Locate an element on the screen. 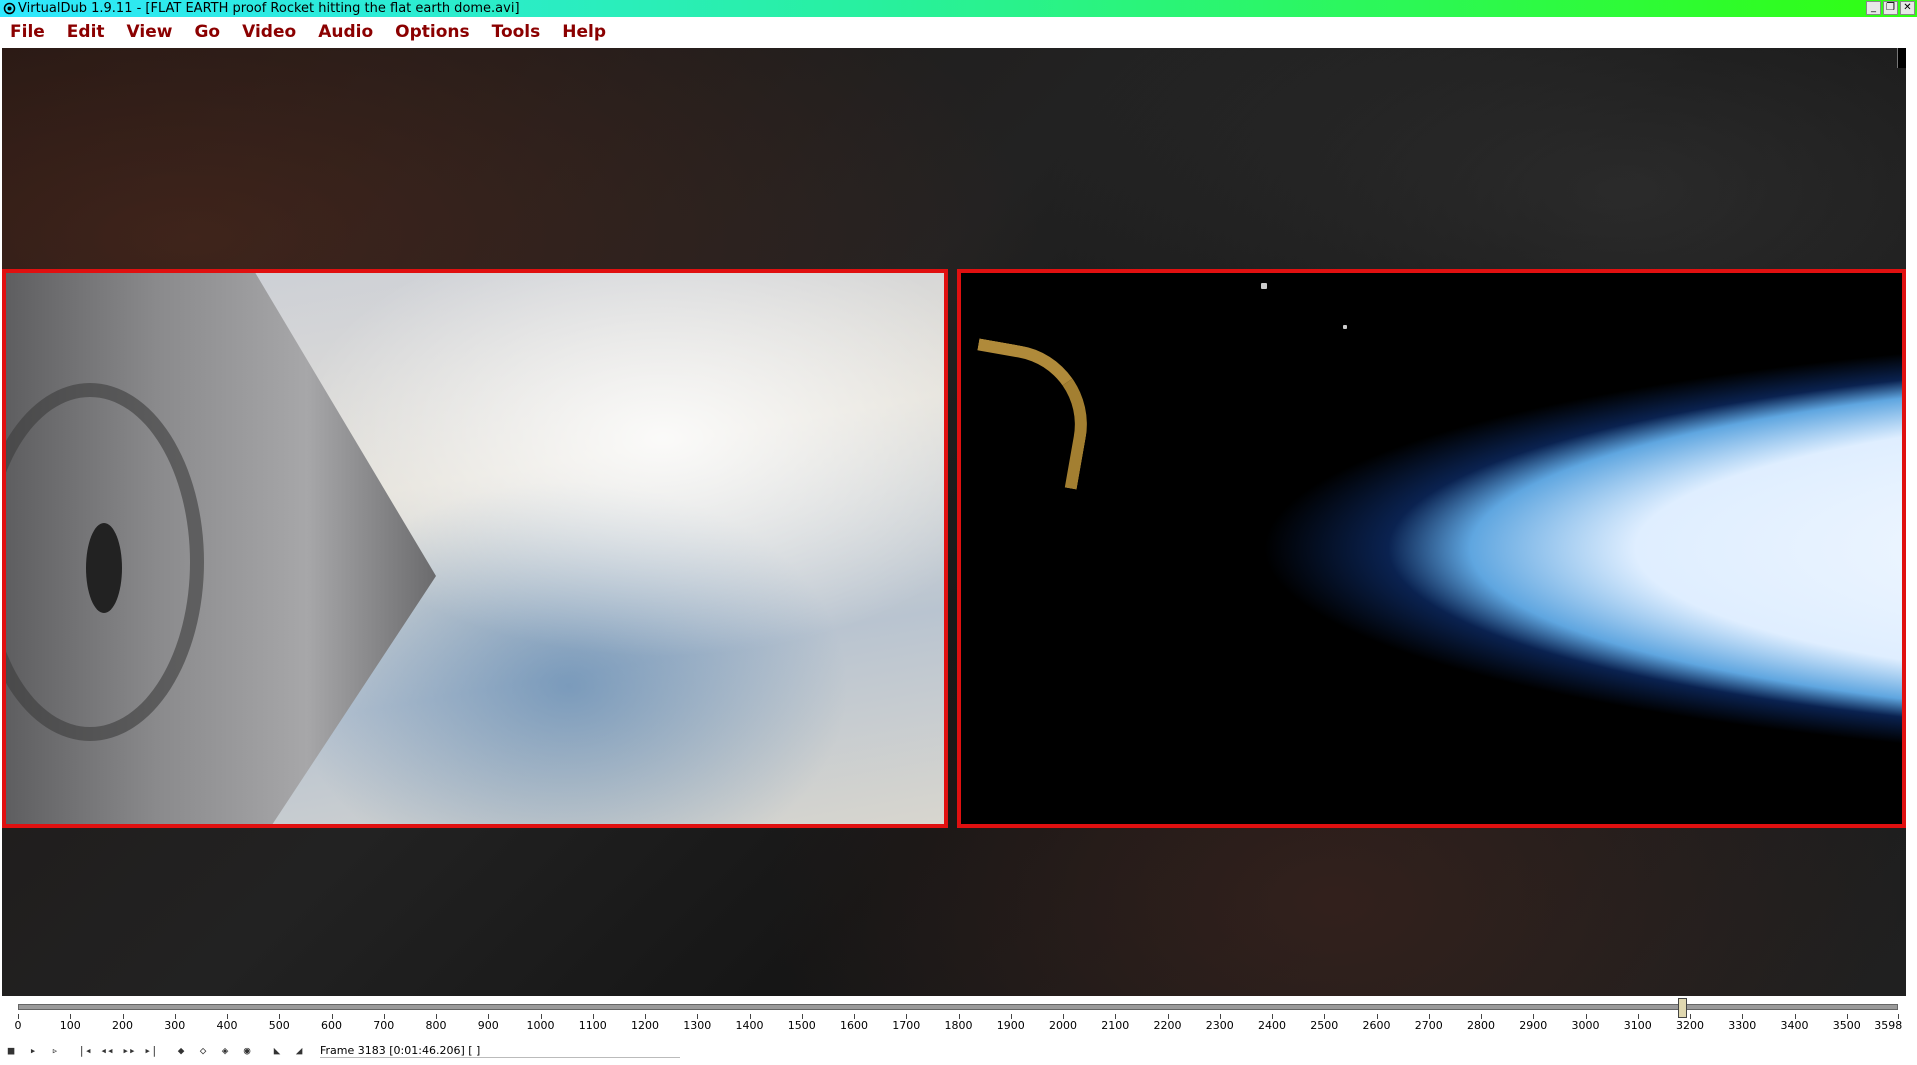 This screenshot has width=1917, height=1065. menu-go: Go is located at coordinates (208, 32).